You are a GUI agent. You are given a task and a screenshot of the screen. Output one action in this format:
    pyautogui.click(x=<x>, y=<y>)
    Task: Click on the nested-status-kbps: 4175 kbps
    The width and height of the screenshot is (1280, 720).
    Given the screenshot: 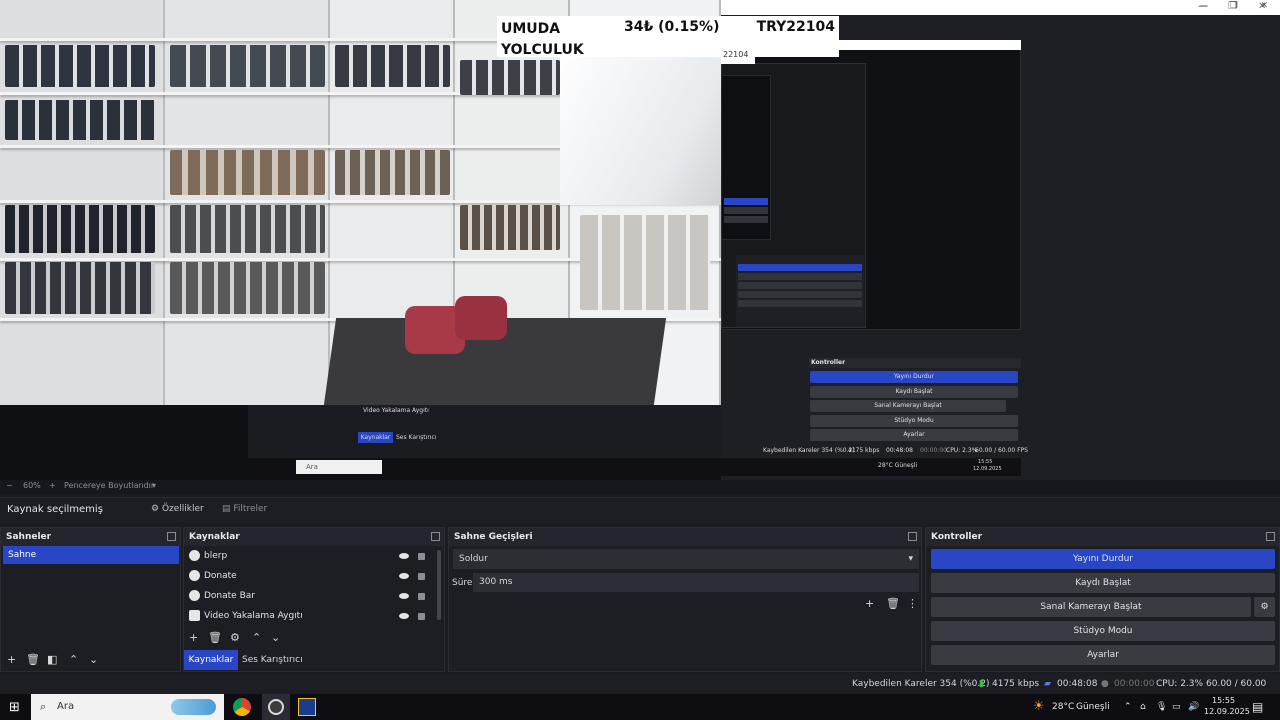 What is the action you would take?
    pyautogui.click(x=864, y=450)
    